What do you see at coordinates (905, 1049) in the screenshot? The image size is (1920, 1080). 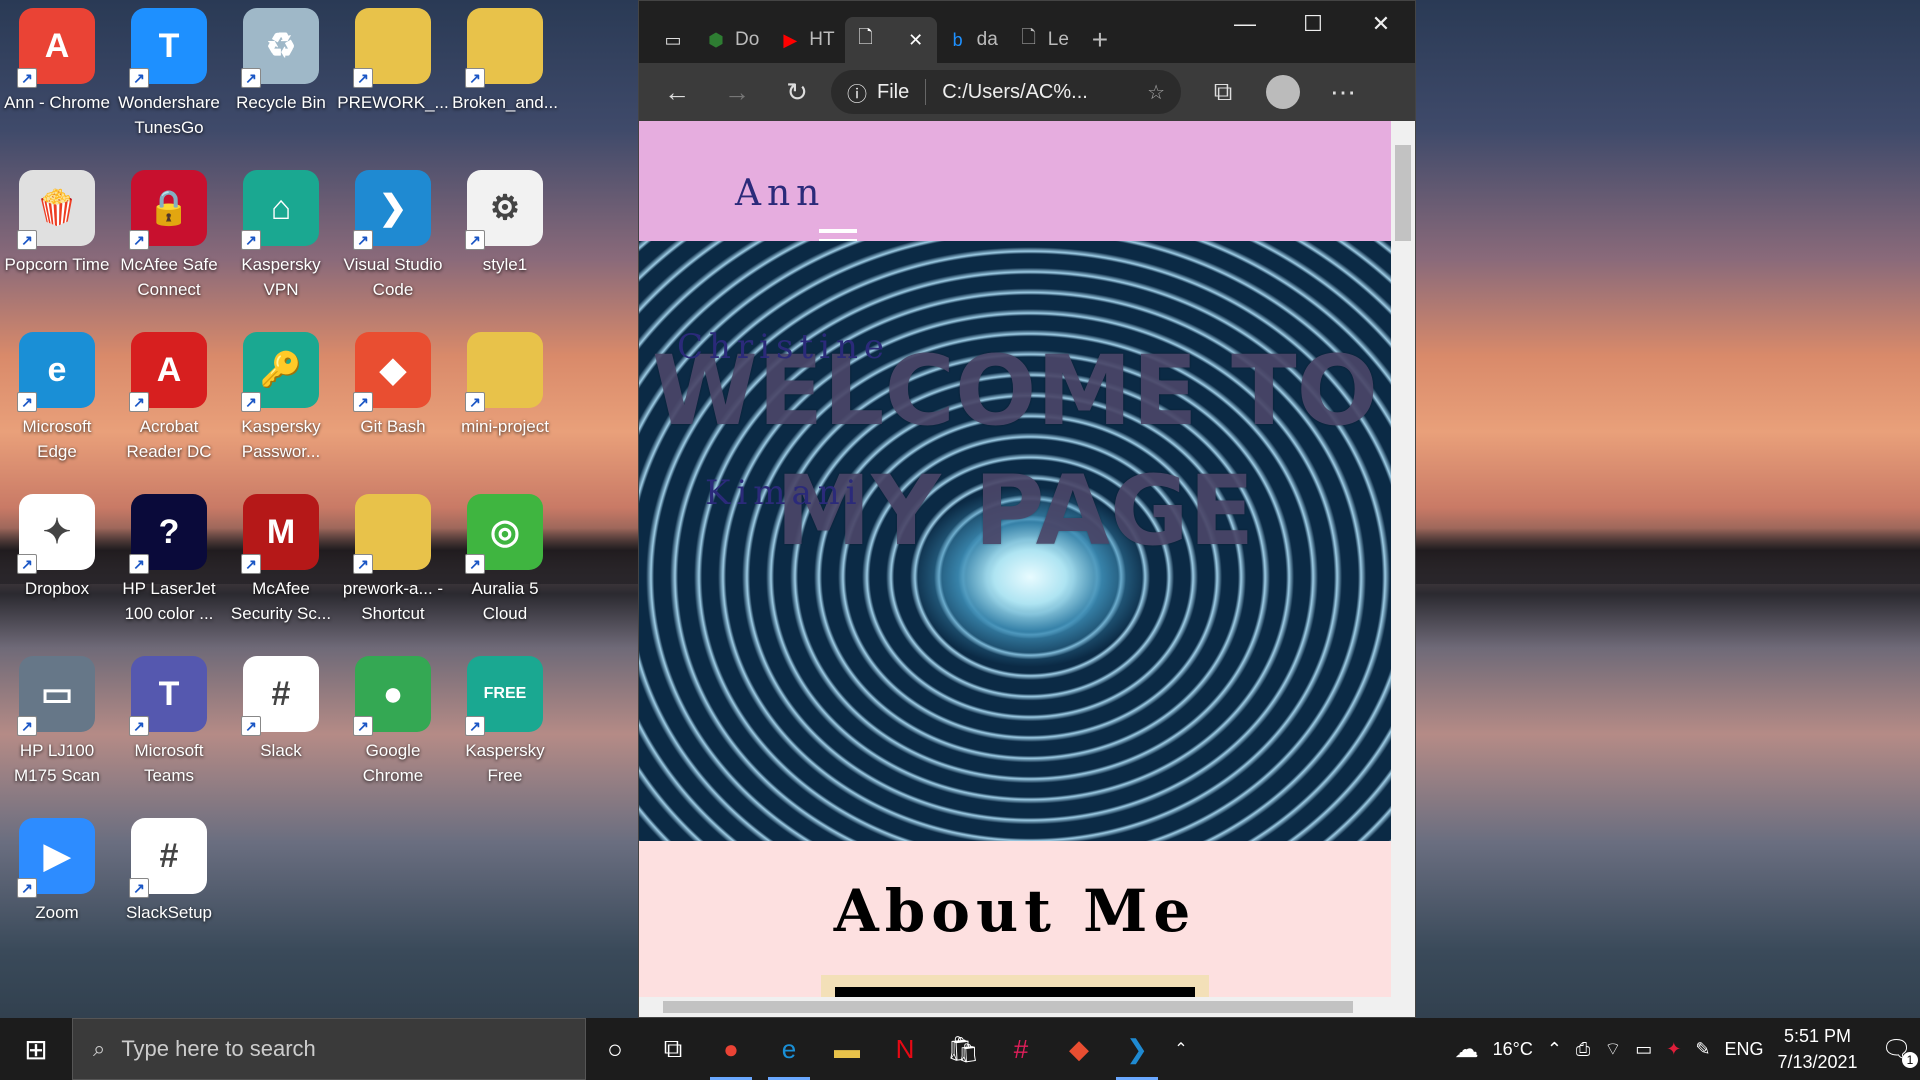 I see `netflix-icon: N` at bounding box center [905, 1049].